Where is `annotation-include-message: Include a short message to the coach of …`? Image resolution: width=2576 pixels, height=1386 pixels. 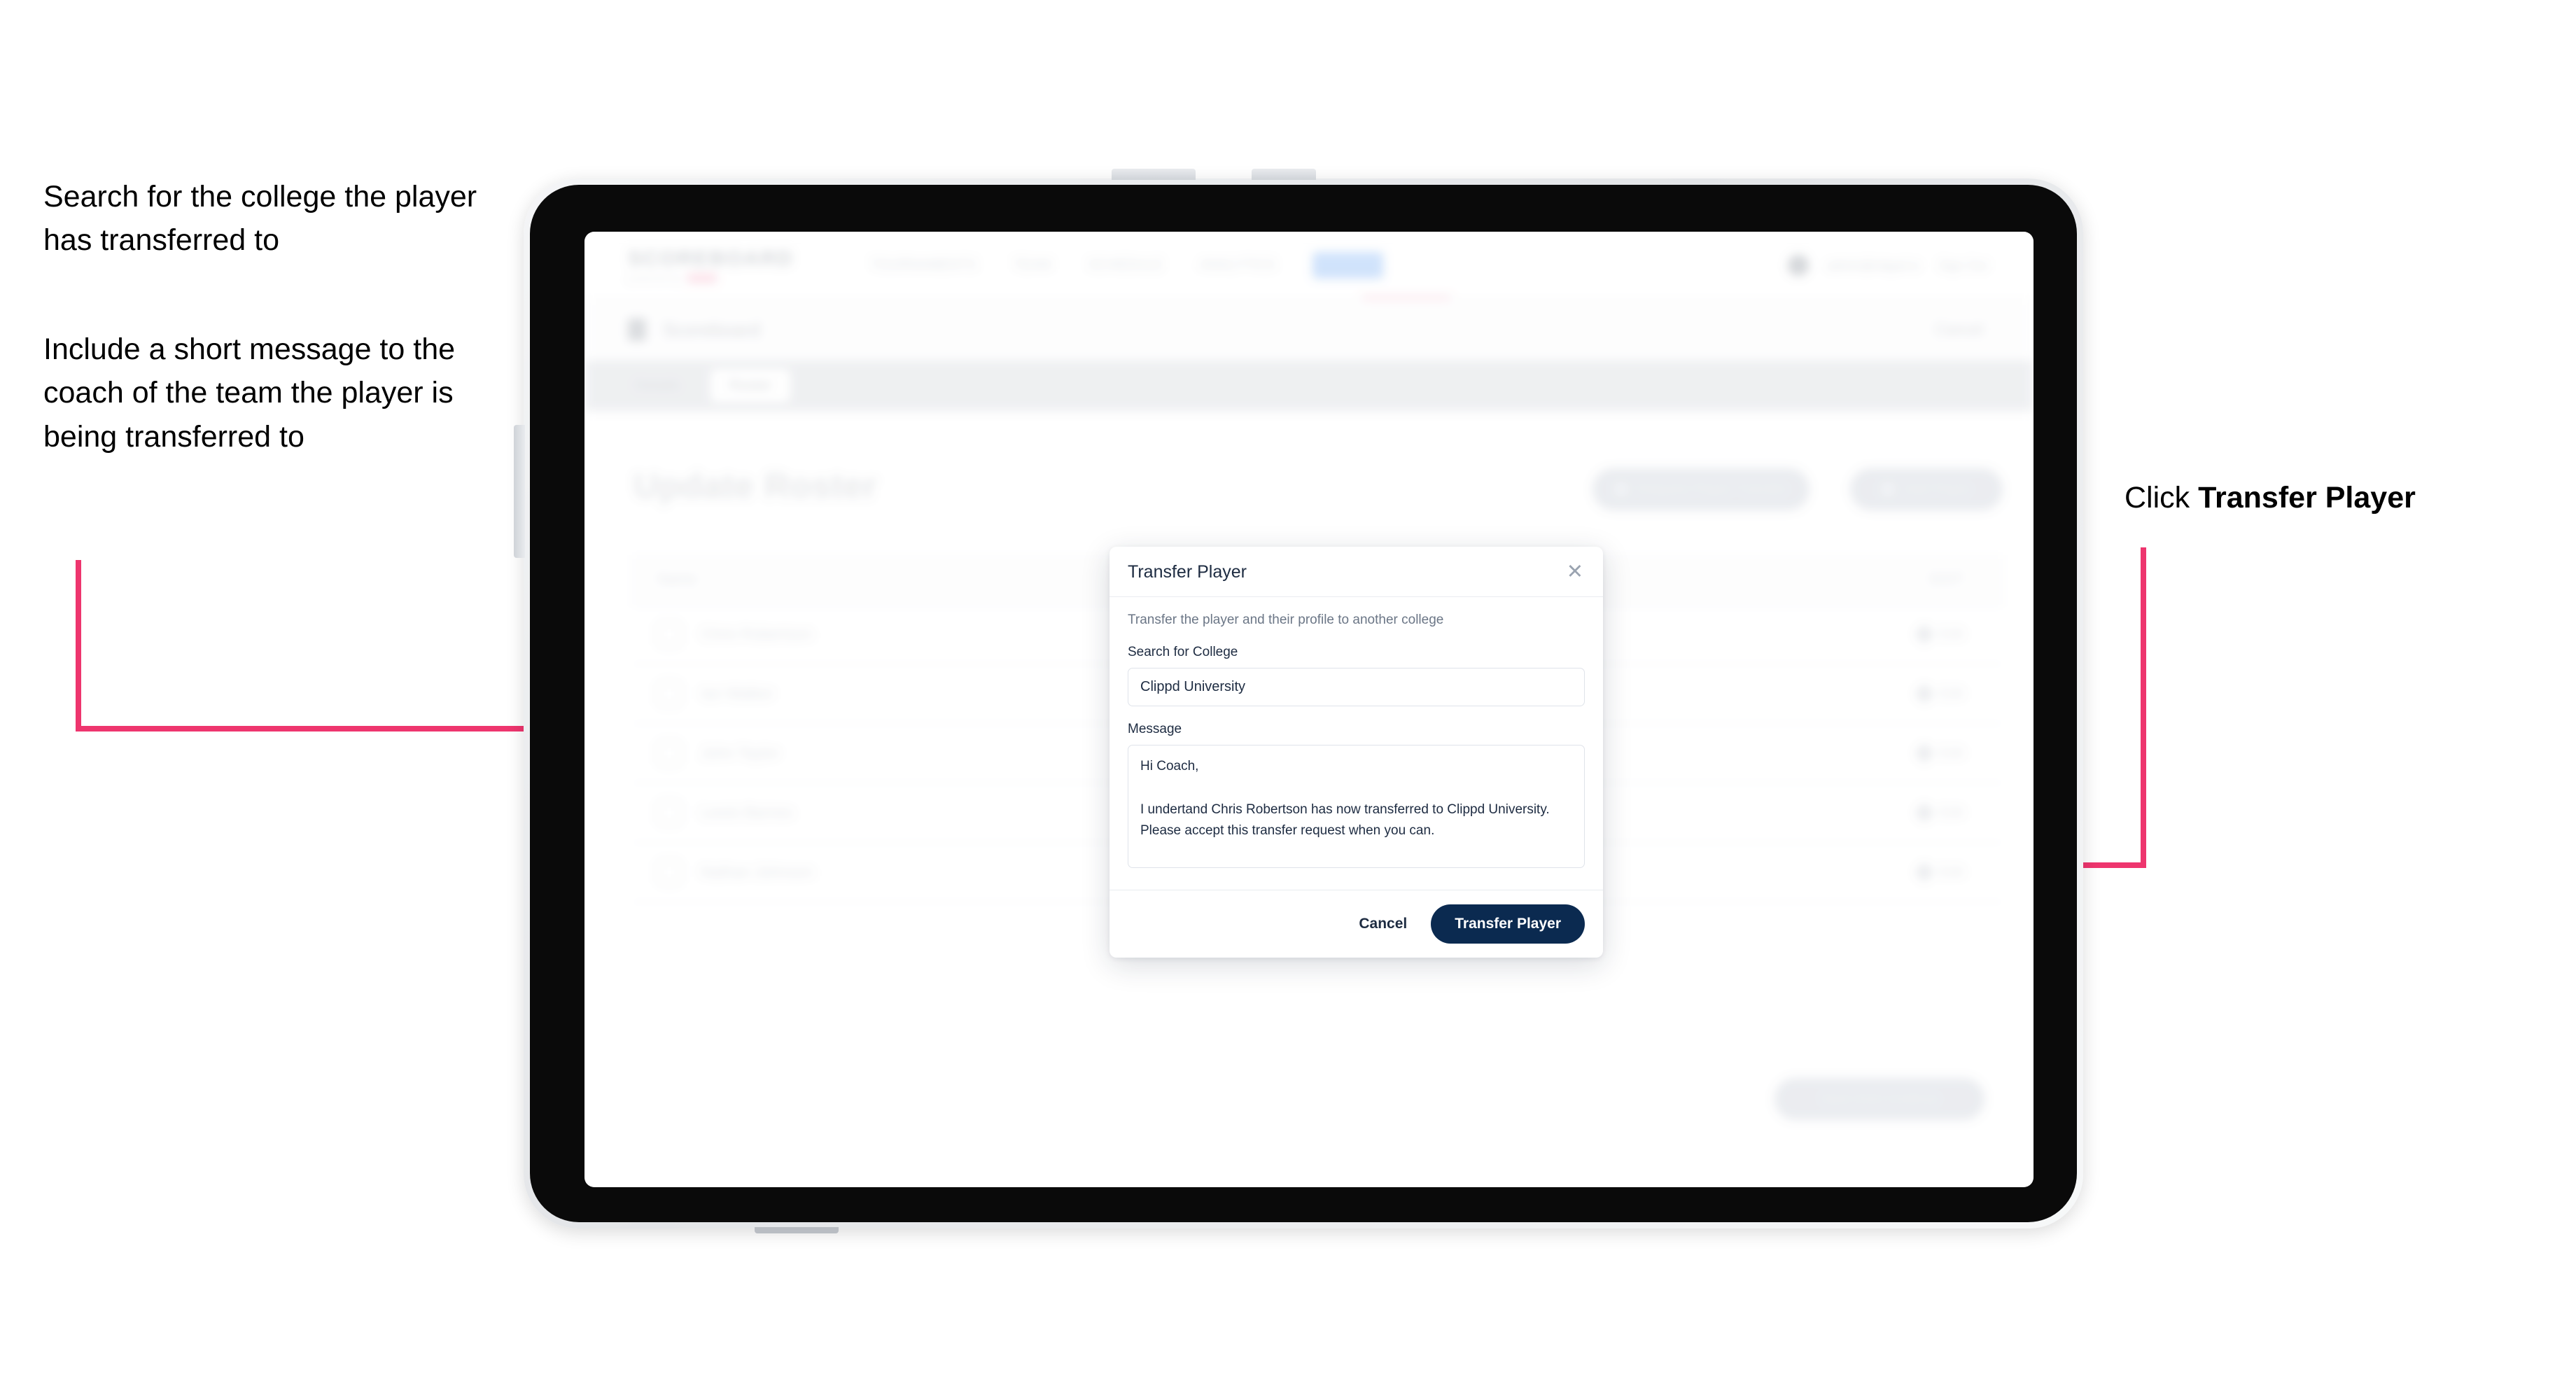 annotation-include-message: Include a short message to the coach of … is located at coordinates (249, 393).